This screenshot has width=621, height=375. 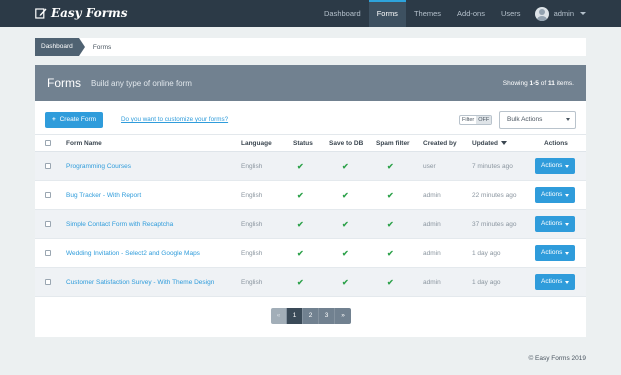 What do you see at coordinates (534, 83) in the screenshot?
I see `summary-range: 1-5` at bounding box center [534, 83].